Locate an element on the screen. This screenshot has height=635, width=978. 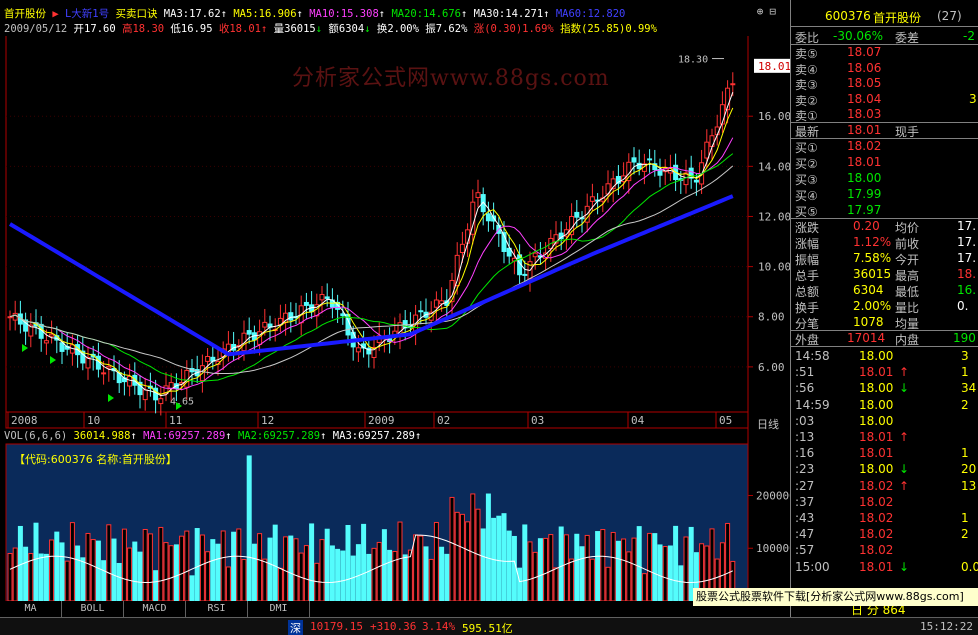
tick-time: :37 is located at coordinates (805, 501).